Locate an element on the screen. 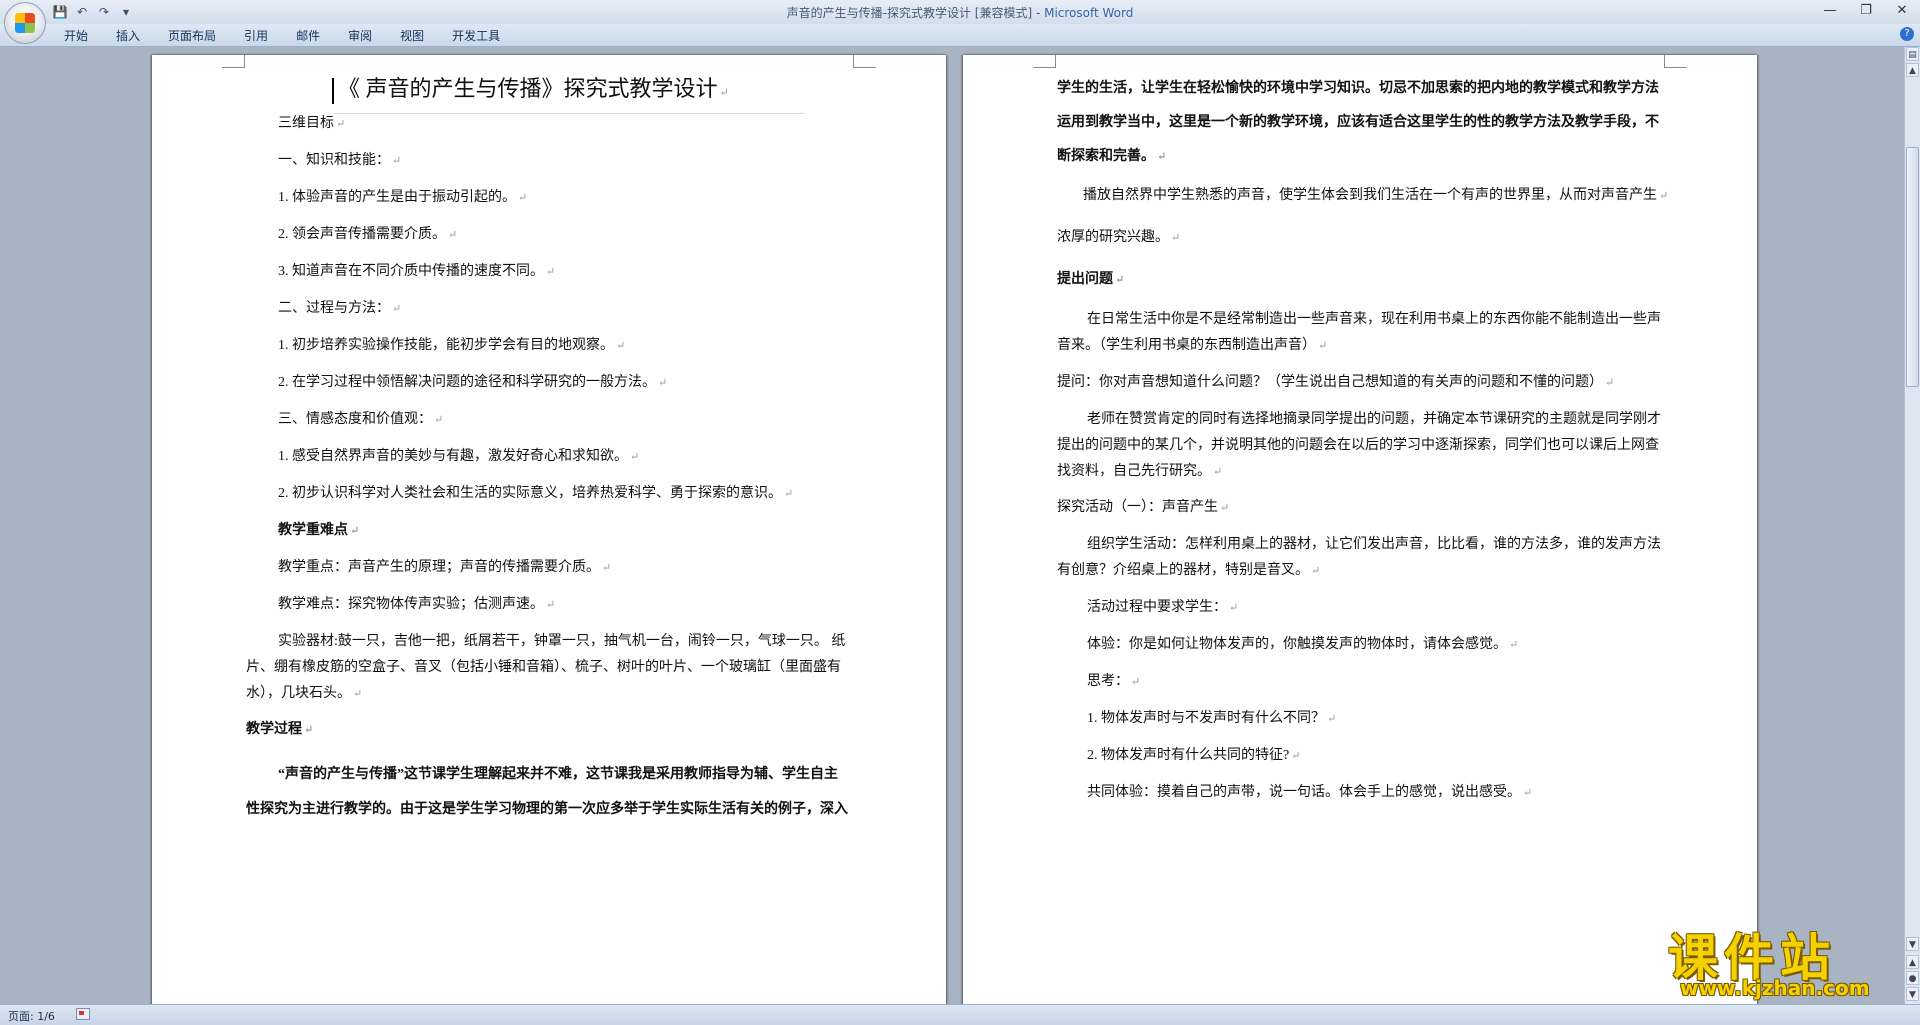 The height and width of the screenshot is (1025, 1920). paragraph-line: 断探索和完善。 ↵ is located at coordinates (1112, 156).